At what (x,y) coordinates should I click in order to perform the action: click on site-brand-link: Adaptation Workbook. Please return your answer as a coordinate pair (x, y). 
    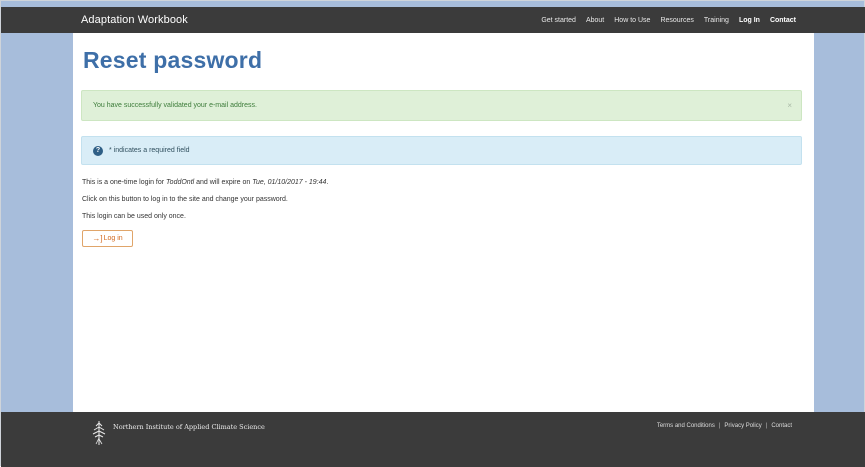
    Looking at the image, I should click on (134, 20).